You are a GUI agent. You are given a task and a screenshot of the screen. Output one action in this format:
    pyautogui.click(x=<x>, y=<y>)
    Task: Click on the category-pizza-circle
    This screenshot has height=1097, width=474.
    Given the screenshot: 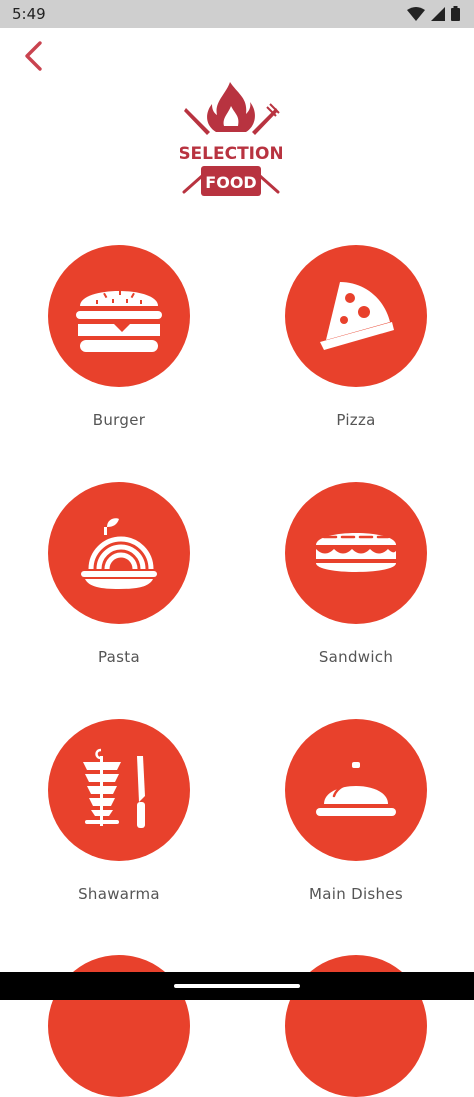 What is the action you would take?
    pyautogui.click(x=356, y=316)
    